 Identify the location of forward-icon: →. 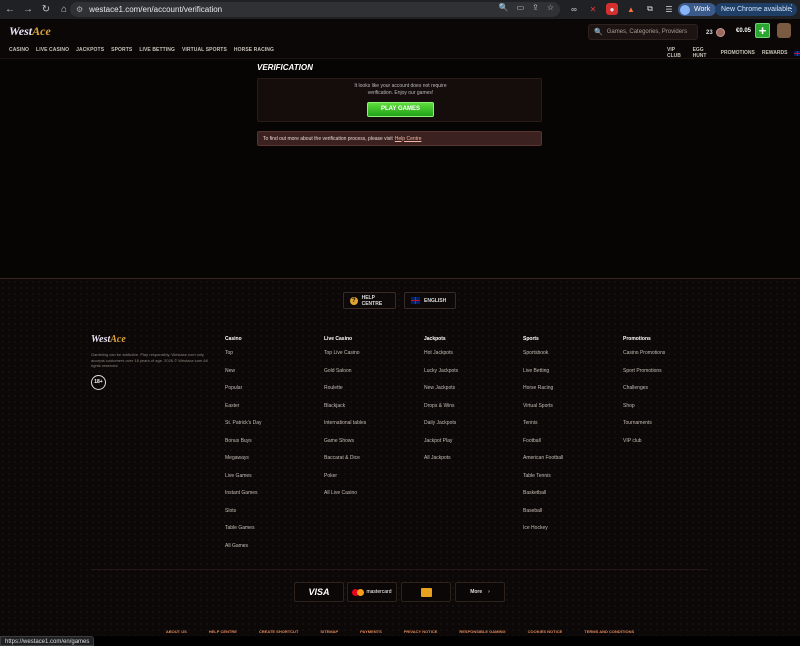
(28, 10).